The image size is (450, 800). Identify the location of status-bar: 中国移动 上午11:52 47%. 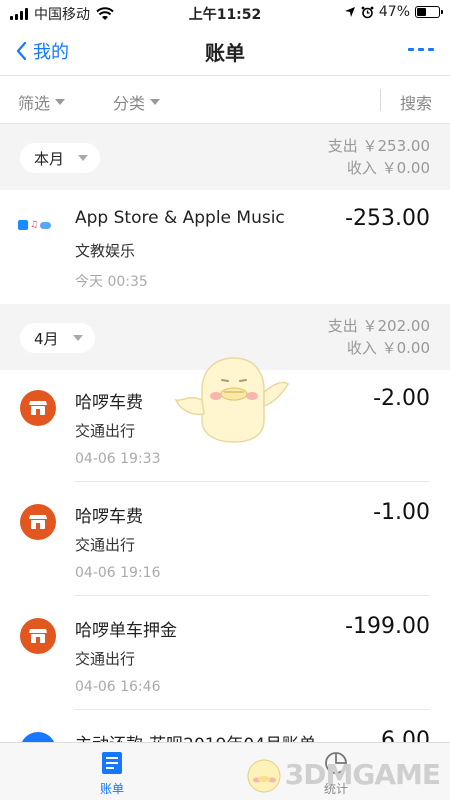
(225, 13).